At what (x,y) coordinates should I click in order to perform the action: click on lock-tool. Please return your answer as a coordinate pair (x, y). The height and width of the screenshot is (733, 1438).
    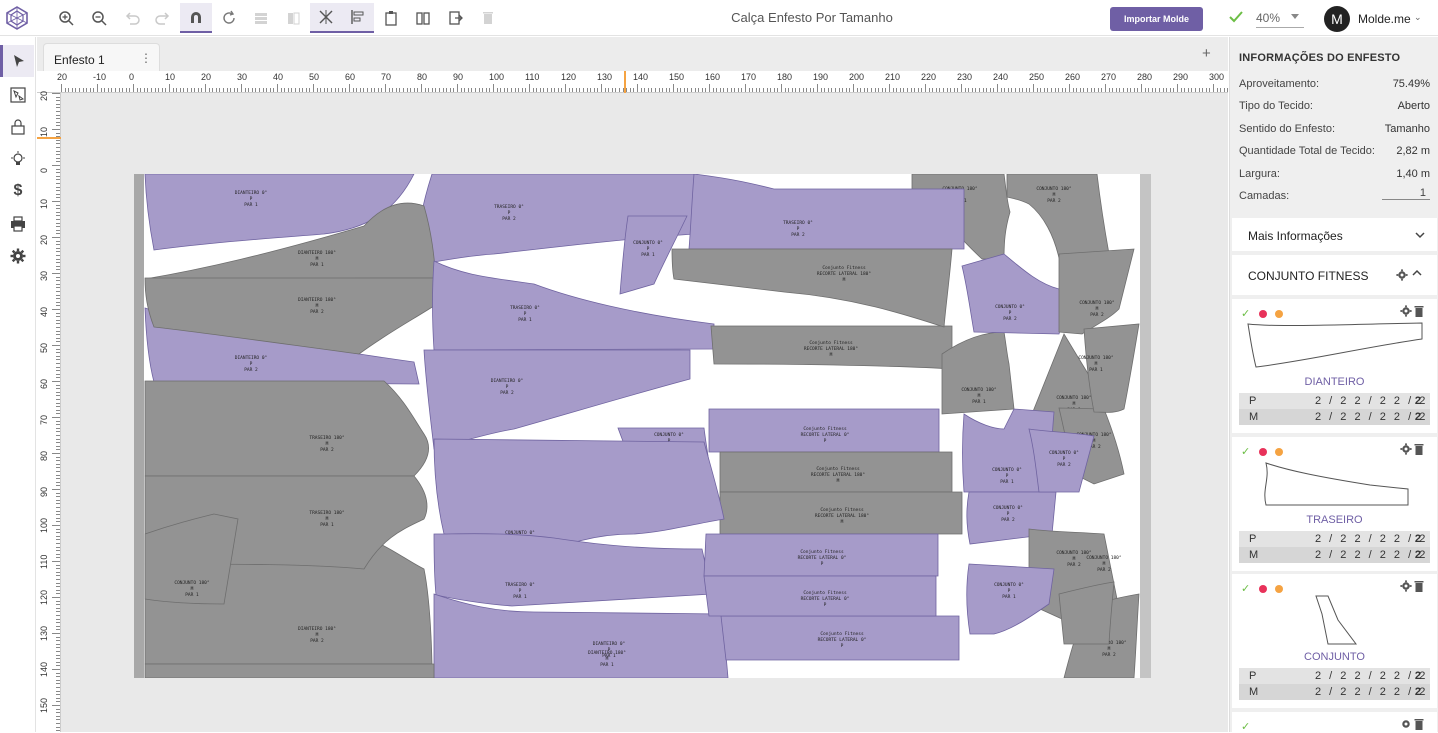
    Looking at the image, I should click on (18, 127).